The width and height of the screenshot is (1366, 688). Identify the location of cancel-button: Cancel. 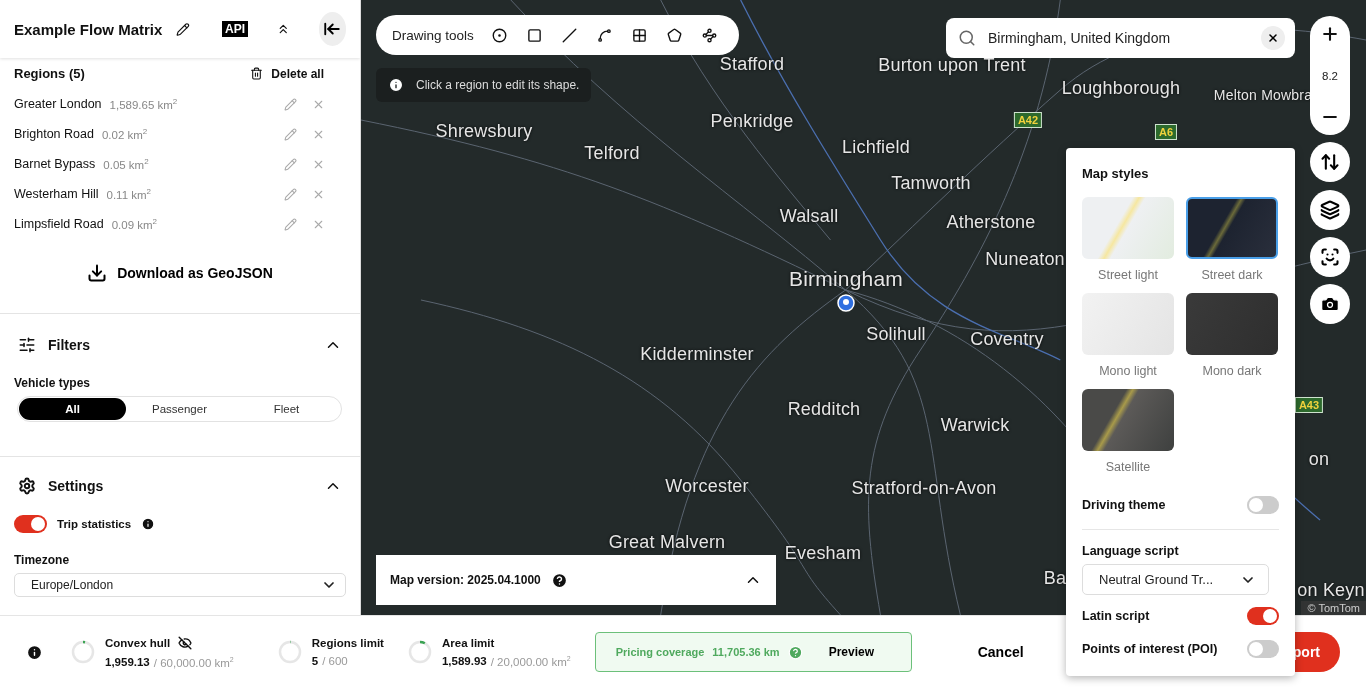
(1000, 652).